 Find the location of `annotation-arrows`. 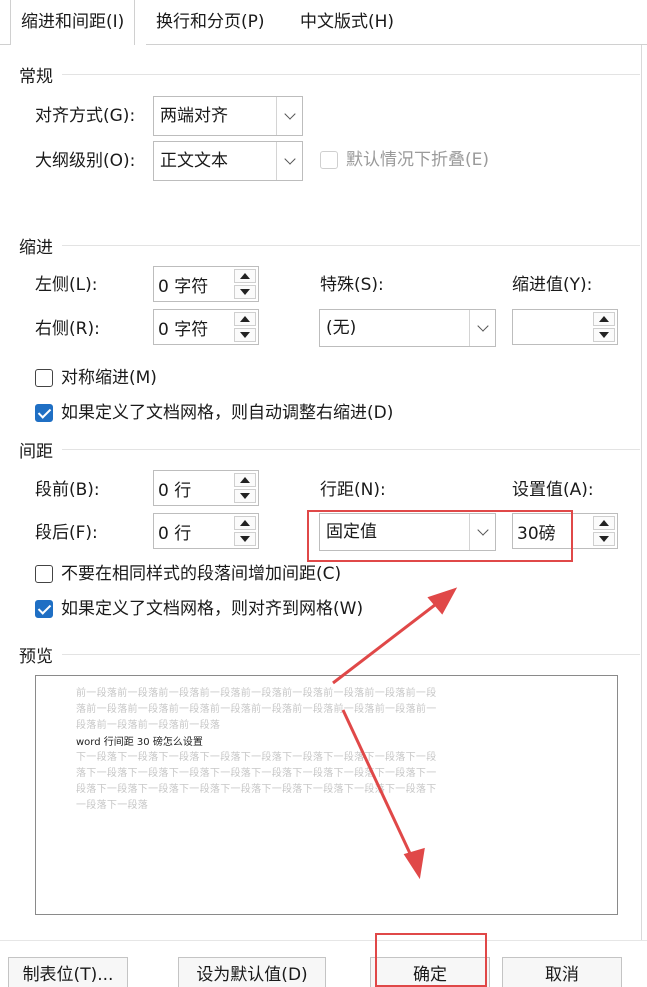

annotation-arrows is located at coordinates (395, 733).